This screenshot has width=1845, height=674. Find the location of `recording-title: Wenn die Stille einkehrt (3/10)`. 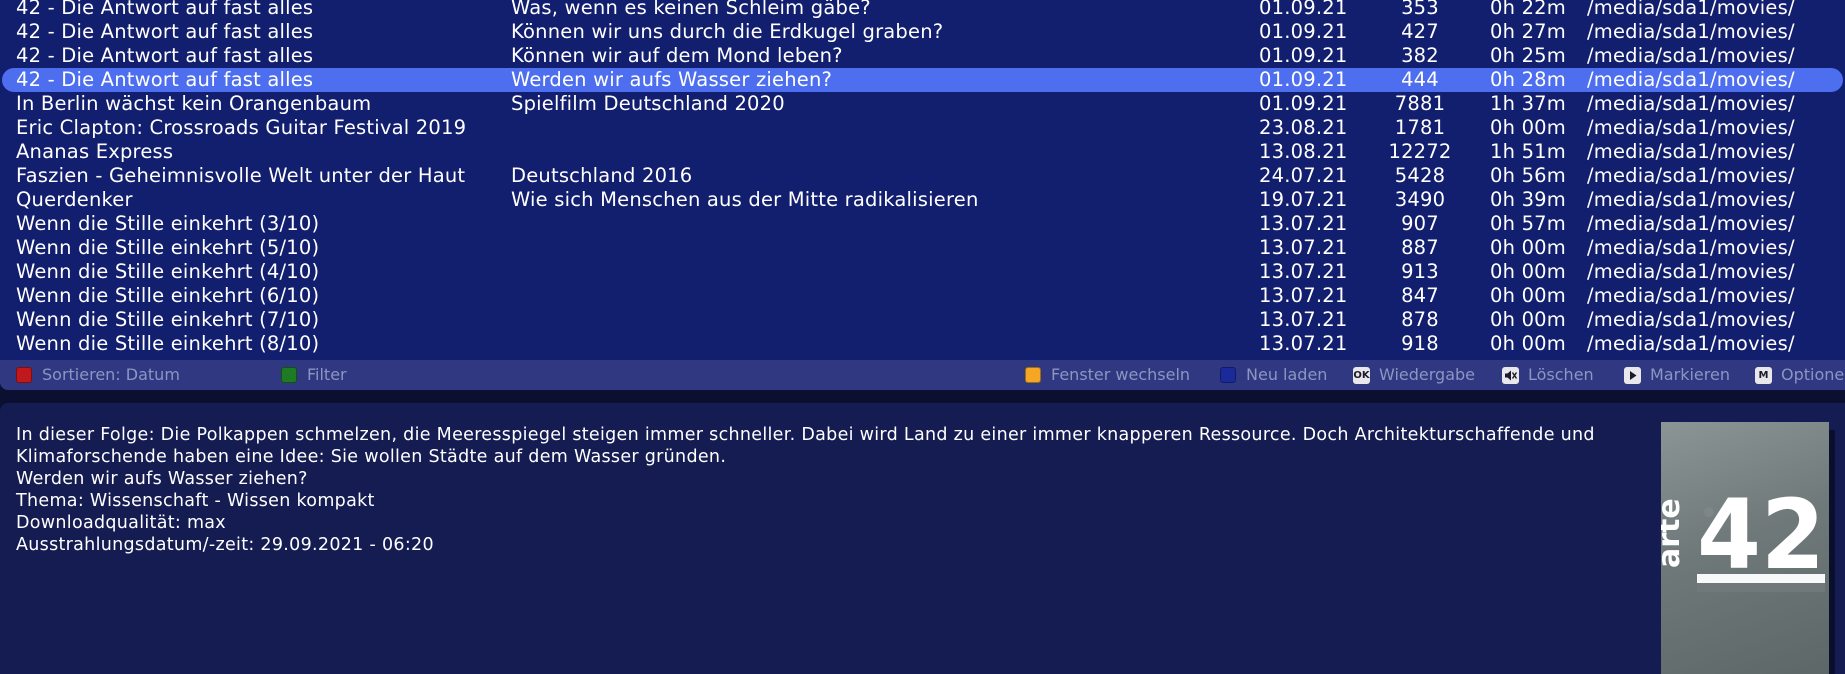

recording-title: Wenn die Stille einkehrt (3/10) is located at coordinates (168, 223).